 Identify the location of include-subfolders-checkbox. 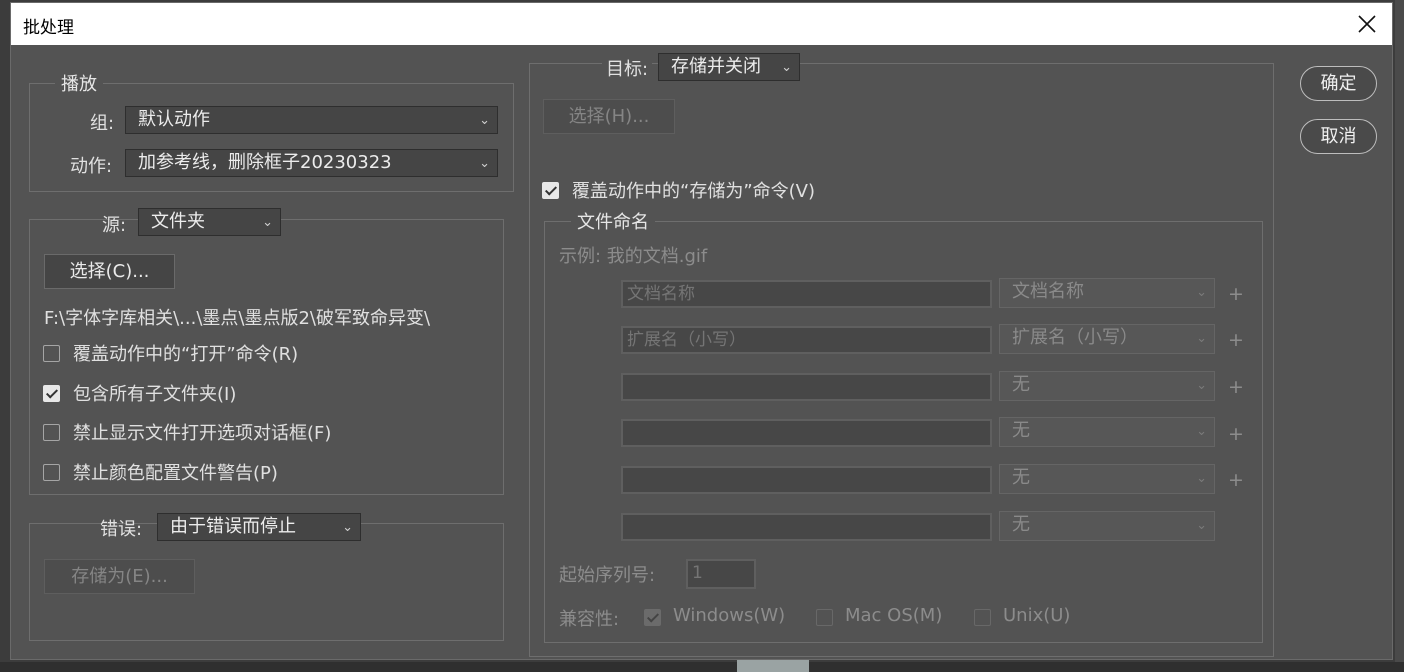
(51, 393).